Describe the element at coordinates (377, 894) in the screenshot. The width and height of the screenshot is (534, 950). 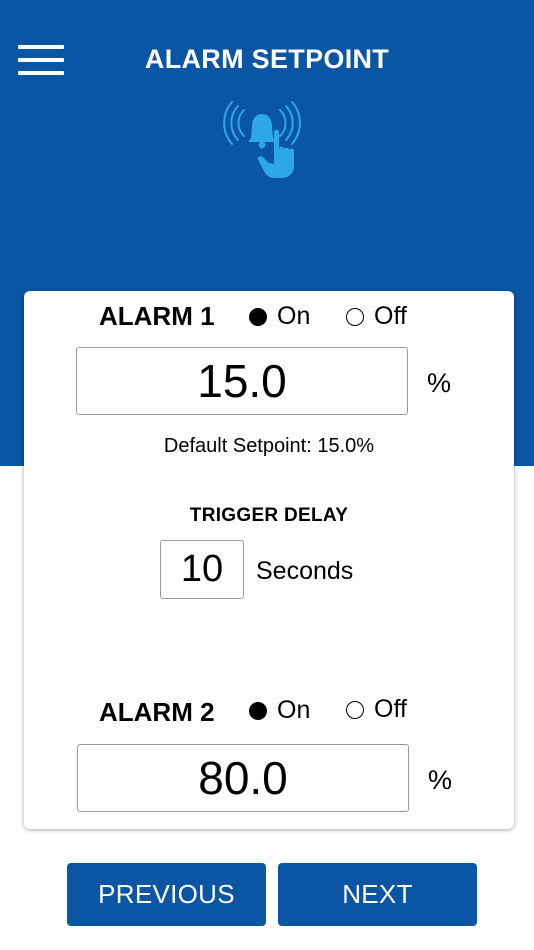
I see `next-button: NEXT` at that location.